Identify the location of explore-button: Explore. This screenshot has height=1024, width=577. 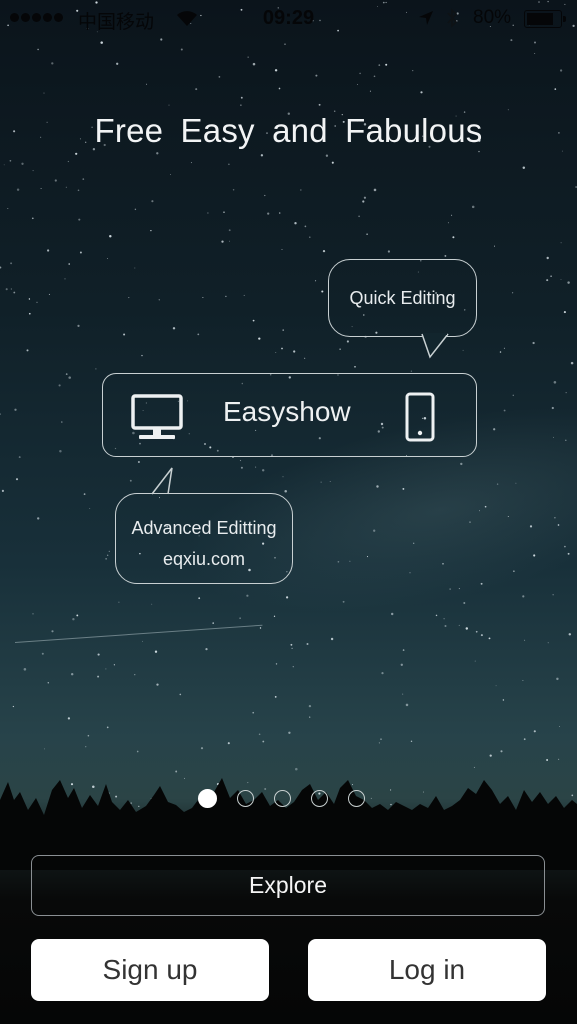
(288, 885).